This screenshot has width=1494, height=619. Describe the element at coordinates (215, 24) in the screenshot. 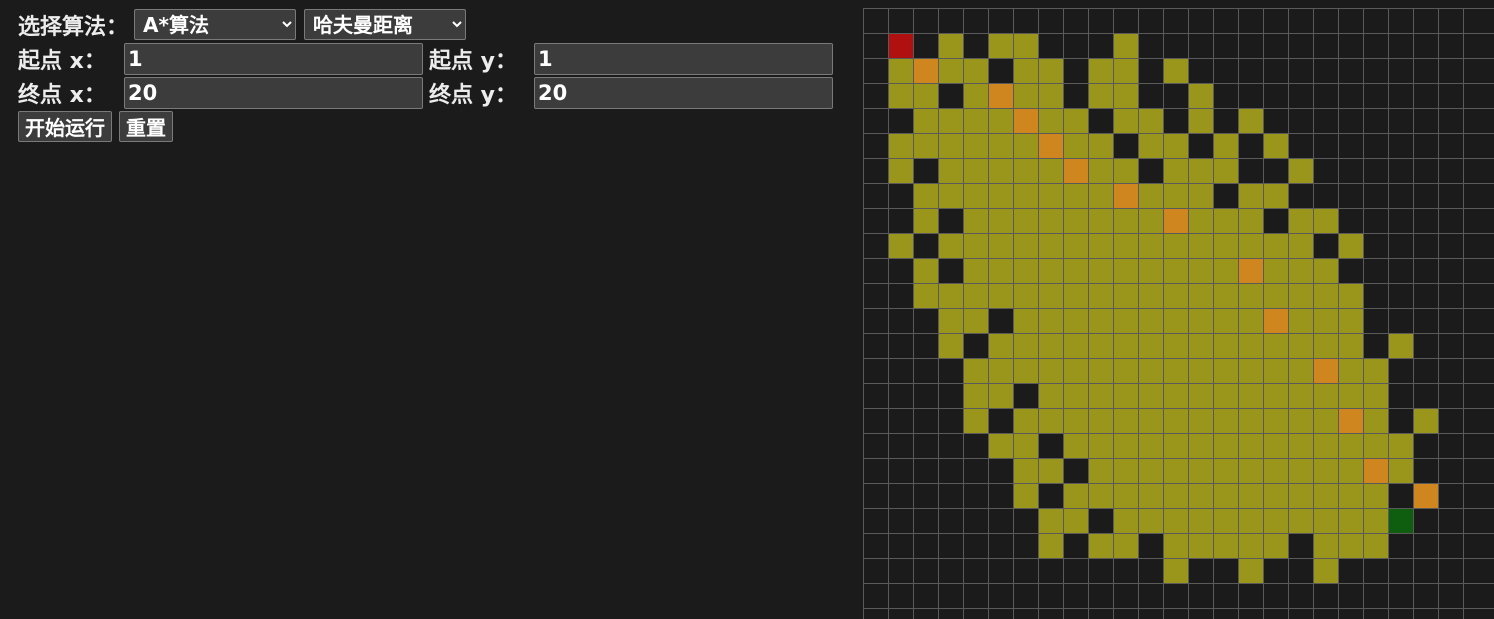

I see `algorithm-select: A*算法` at that location.